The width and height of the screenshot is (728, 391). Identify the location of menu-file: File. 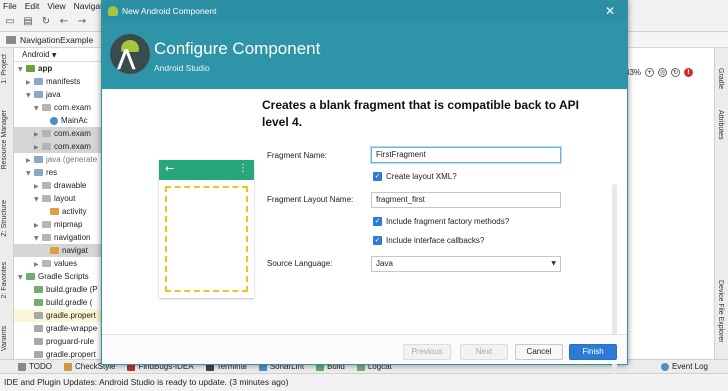
(10, 6).